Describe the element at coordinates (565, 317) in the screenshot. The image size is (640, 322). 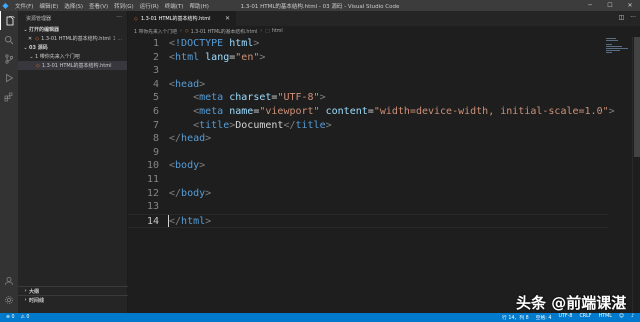
I see `encoding: UTF-8` at that location.